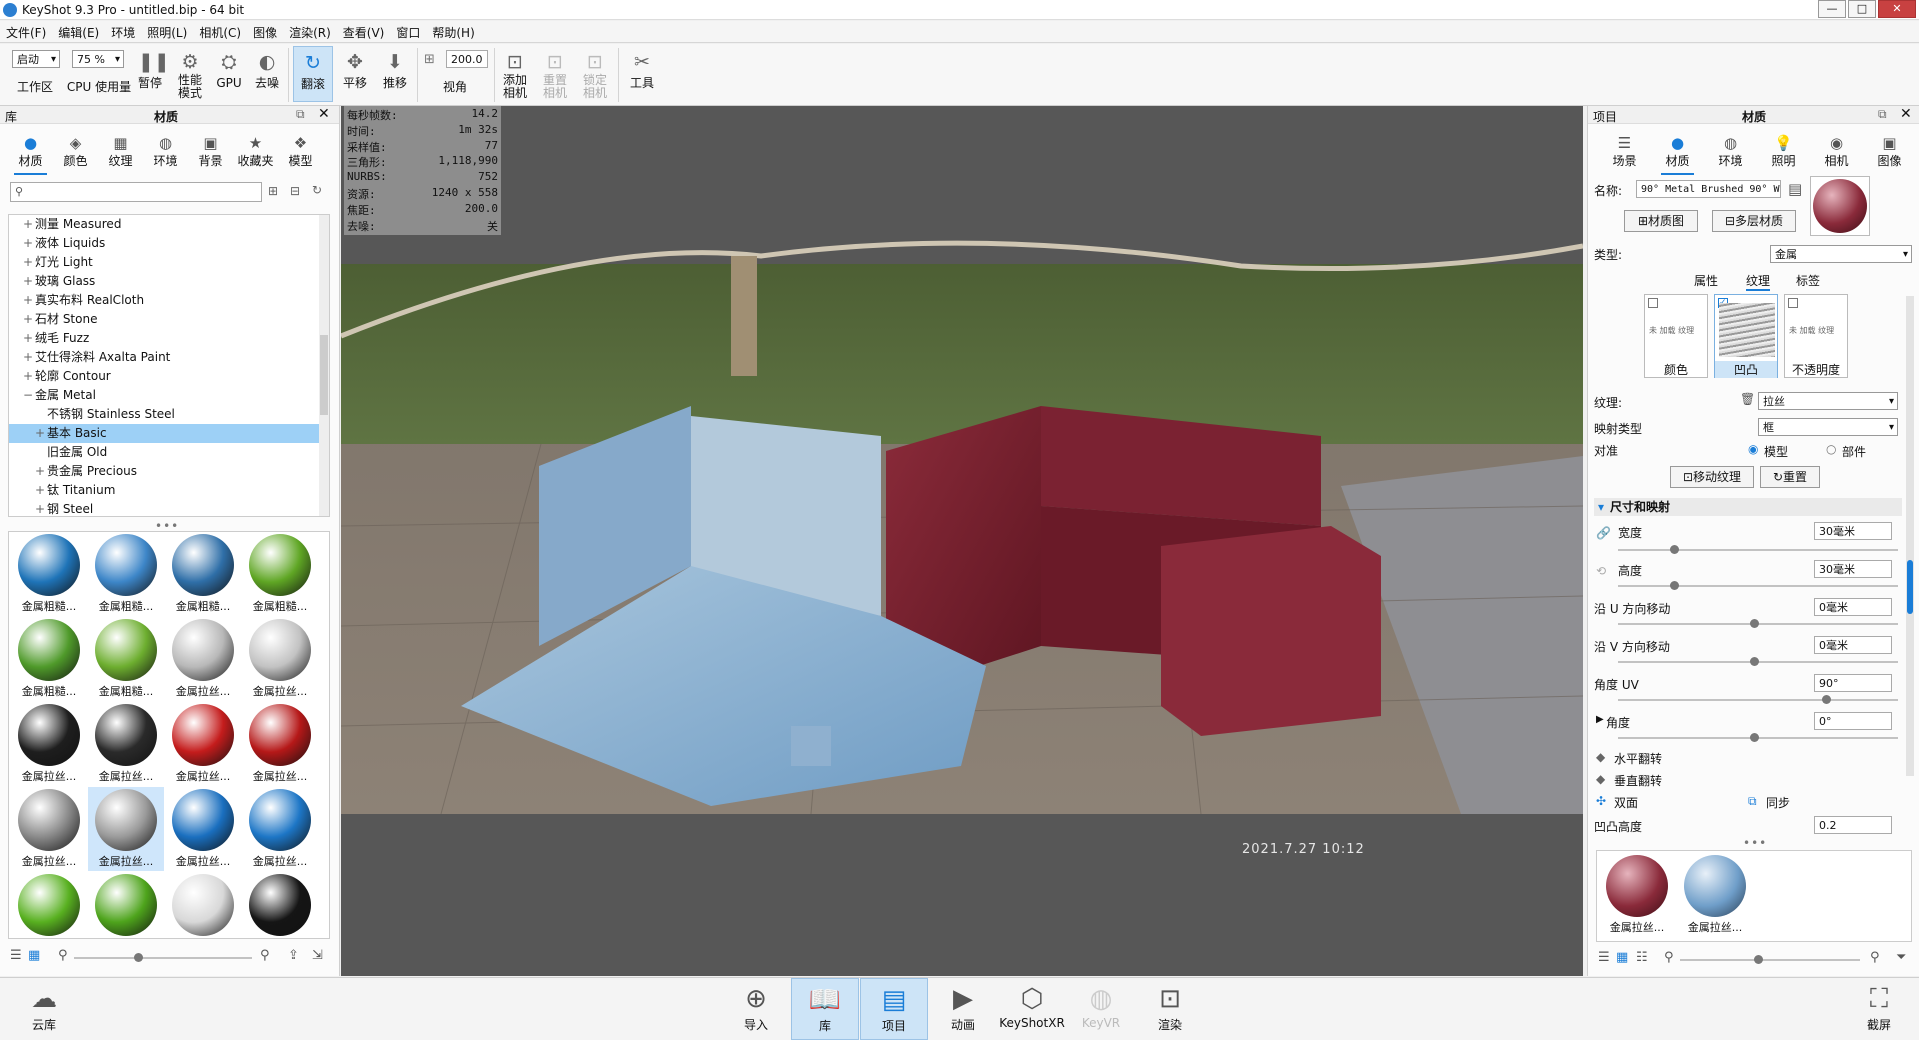 The width and height of the screenshot is (1919, 1040). What do you see at coordinates (1832, 9) in the screenshot?
I see `minimize-button: —` at bounding box center [1832, 9].